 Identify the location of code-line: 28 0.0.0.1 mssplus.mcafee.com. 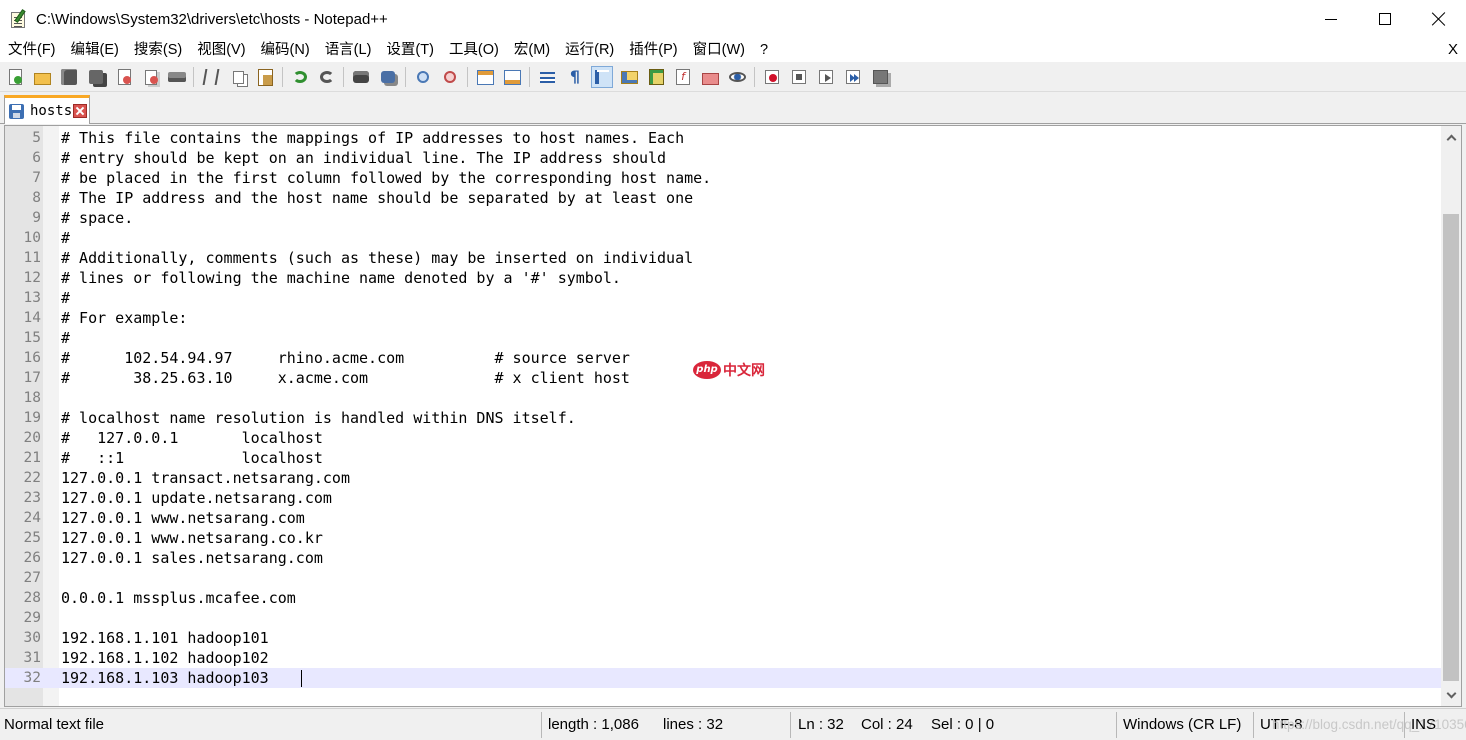
(723, 598).